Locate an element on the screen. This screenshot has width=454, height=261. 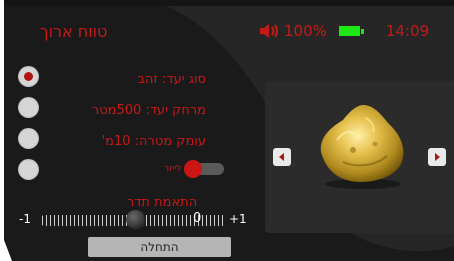
gold-nugget-image is located at coordinates (362, 146).